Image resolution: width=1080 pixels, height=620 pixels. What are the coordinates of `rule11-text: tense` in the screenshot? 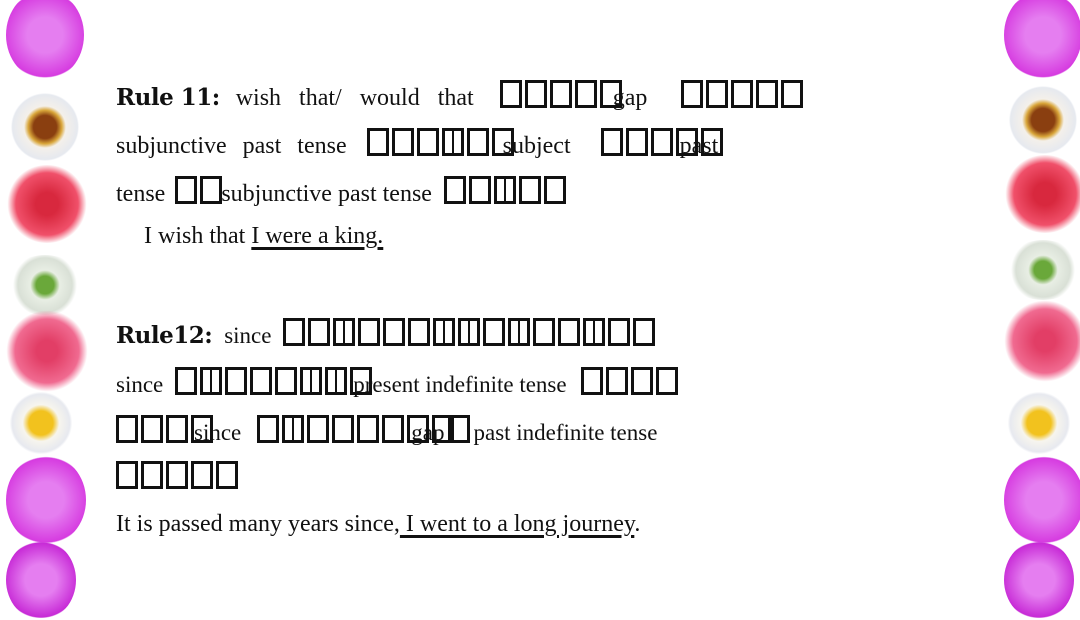 It's located at (141, 194).